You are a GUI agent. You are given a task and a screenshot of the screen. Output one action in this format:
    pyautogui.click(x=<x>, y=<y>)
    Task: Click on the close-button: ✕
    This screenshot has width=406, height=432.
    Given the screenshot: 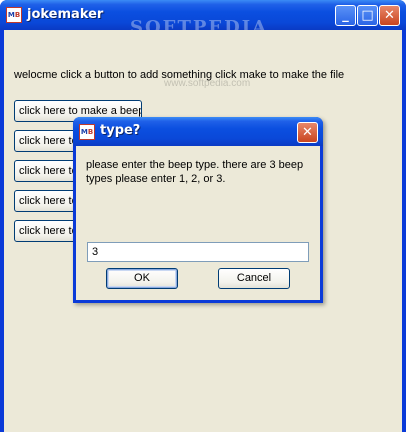 What is the action you would take?
    pyautogui.click(x=389, y=15)
    